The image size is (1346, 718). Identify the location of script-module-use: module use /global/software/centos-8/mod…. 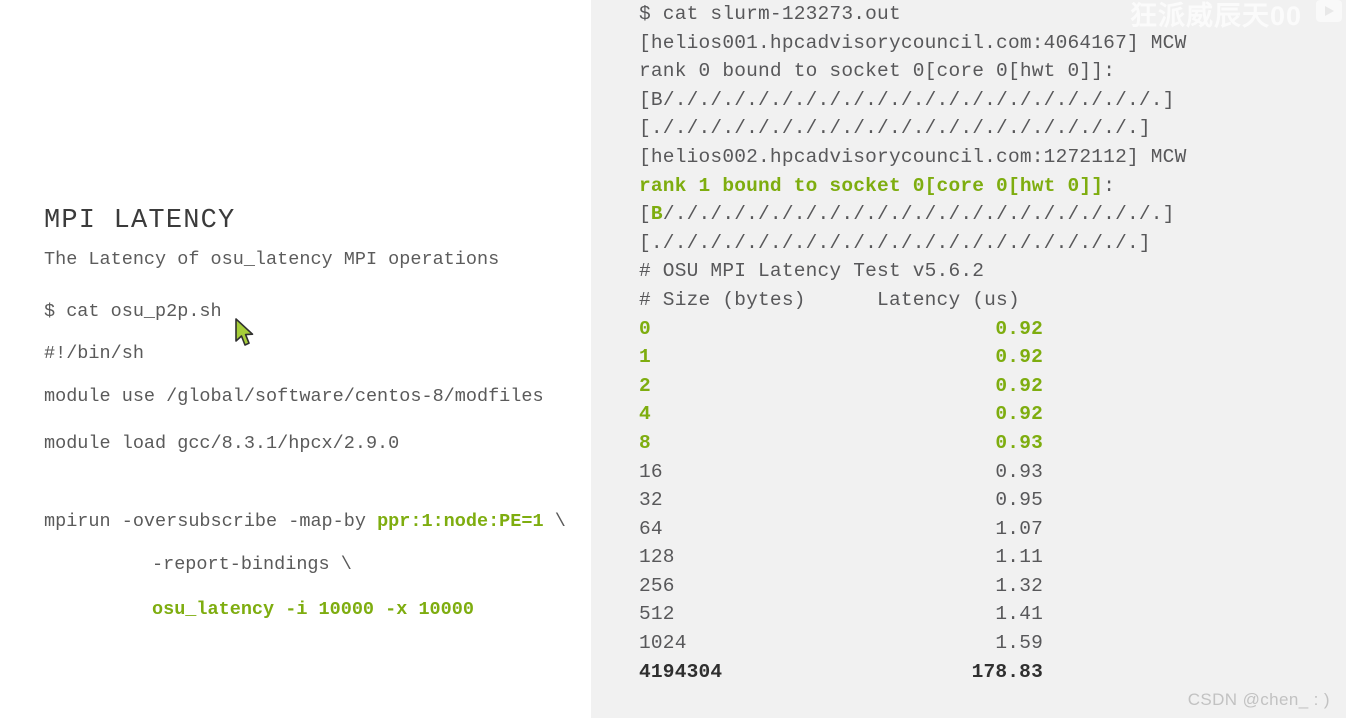
(294, 396).